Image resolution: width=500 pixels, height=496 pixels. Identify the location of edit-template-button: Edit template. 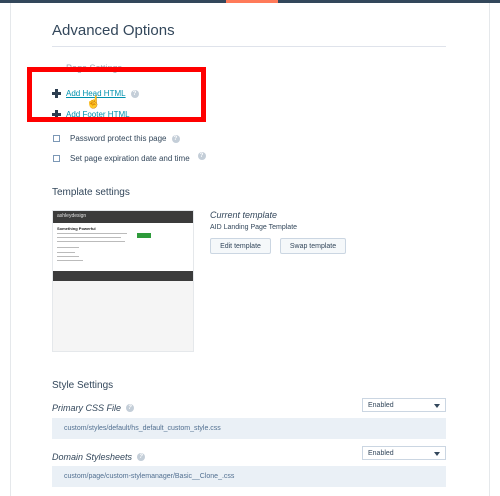
(240, 246).